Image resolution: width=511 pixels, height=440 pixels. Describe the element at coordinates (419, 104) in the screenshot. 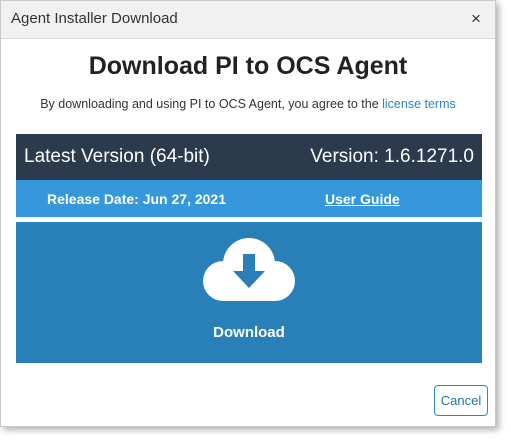

I see `license-terms-link: license terms` at that location.